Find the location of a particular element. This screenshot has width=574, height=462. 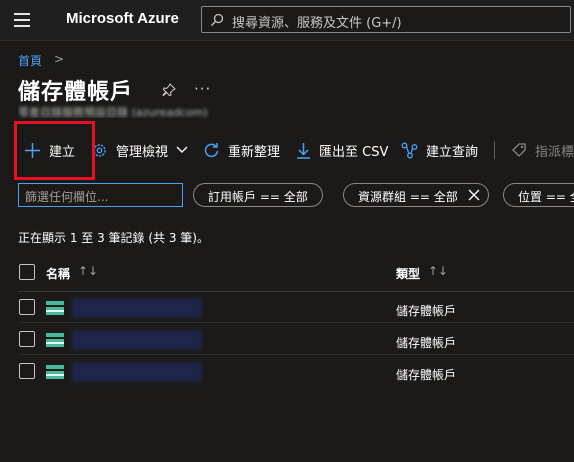

subscription-filter-pill: 訂用帳戶 == 全部 is located at coordinates (258, 195).